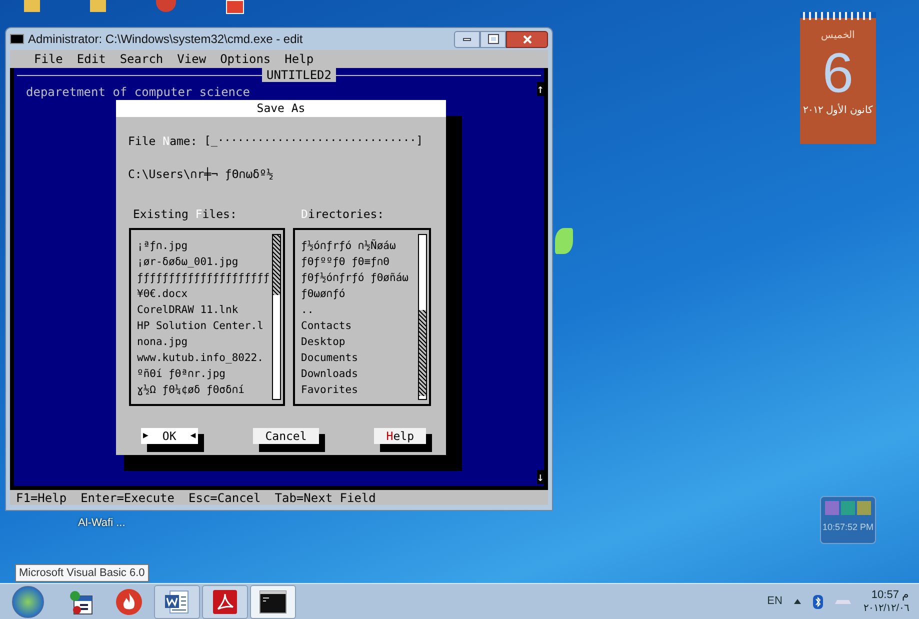  What do you see at coordinates (848, 527) in the screenshot?
I see `clock-time: 10:57:52 PM` at bounding box center [848, 527].